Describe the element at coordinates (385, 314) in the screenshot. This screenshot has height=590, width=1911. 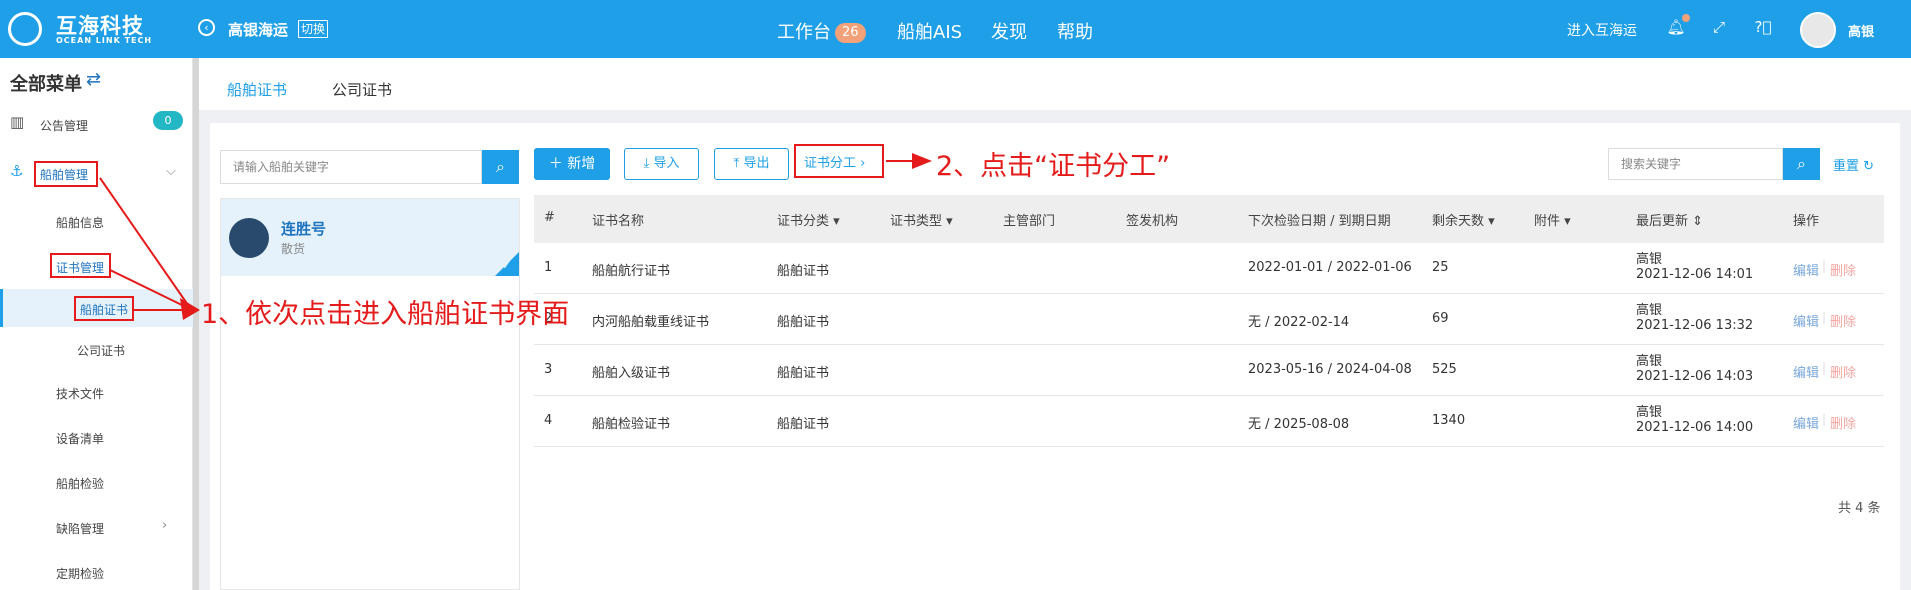
I see `annotation-step-1: 1、依次点击进入船舶证书界面` at that location.